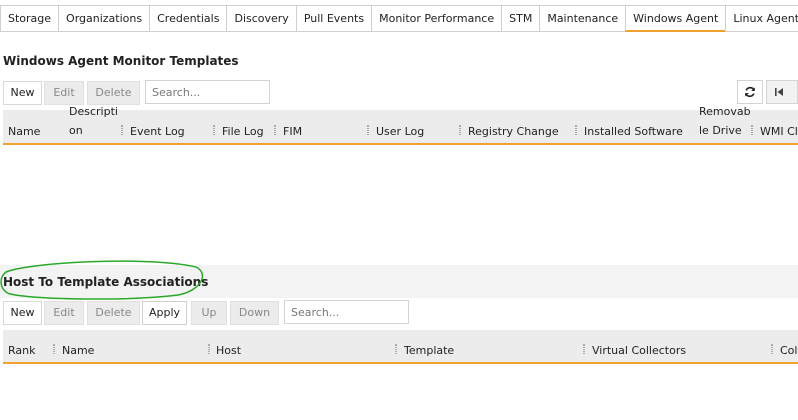 This screenshot has height=420, width=798. I want to click on col-header-file-log: File Log, so click(243, 131).